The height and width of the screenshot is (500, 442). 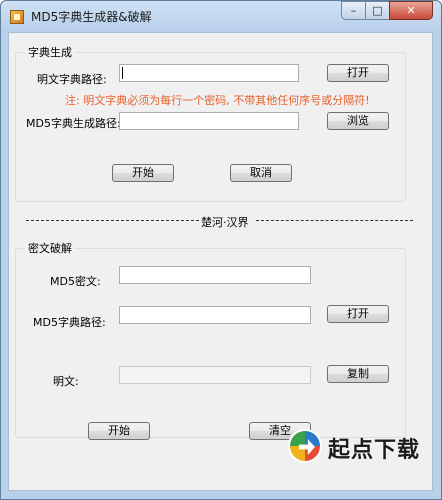 I want to click on title-bar: MD5字典生成器&破解 – □ ✕, so click(x=221, y=16).